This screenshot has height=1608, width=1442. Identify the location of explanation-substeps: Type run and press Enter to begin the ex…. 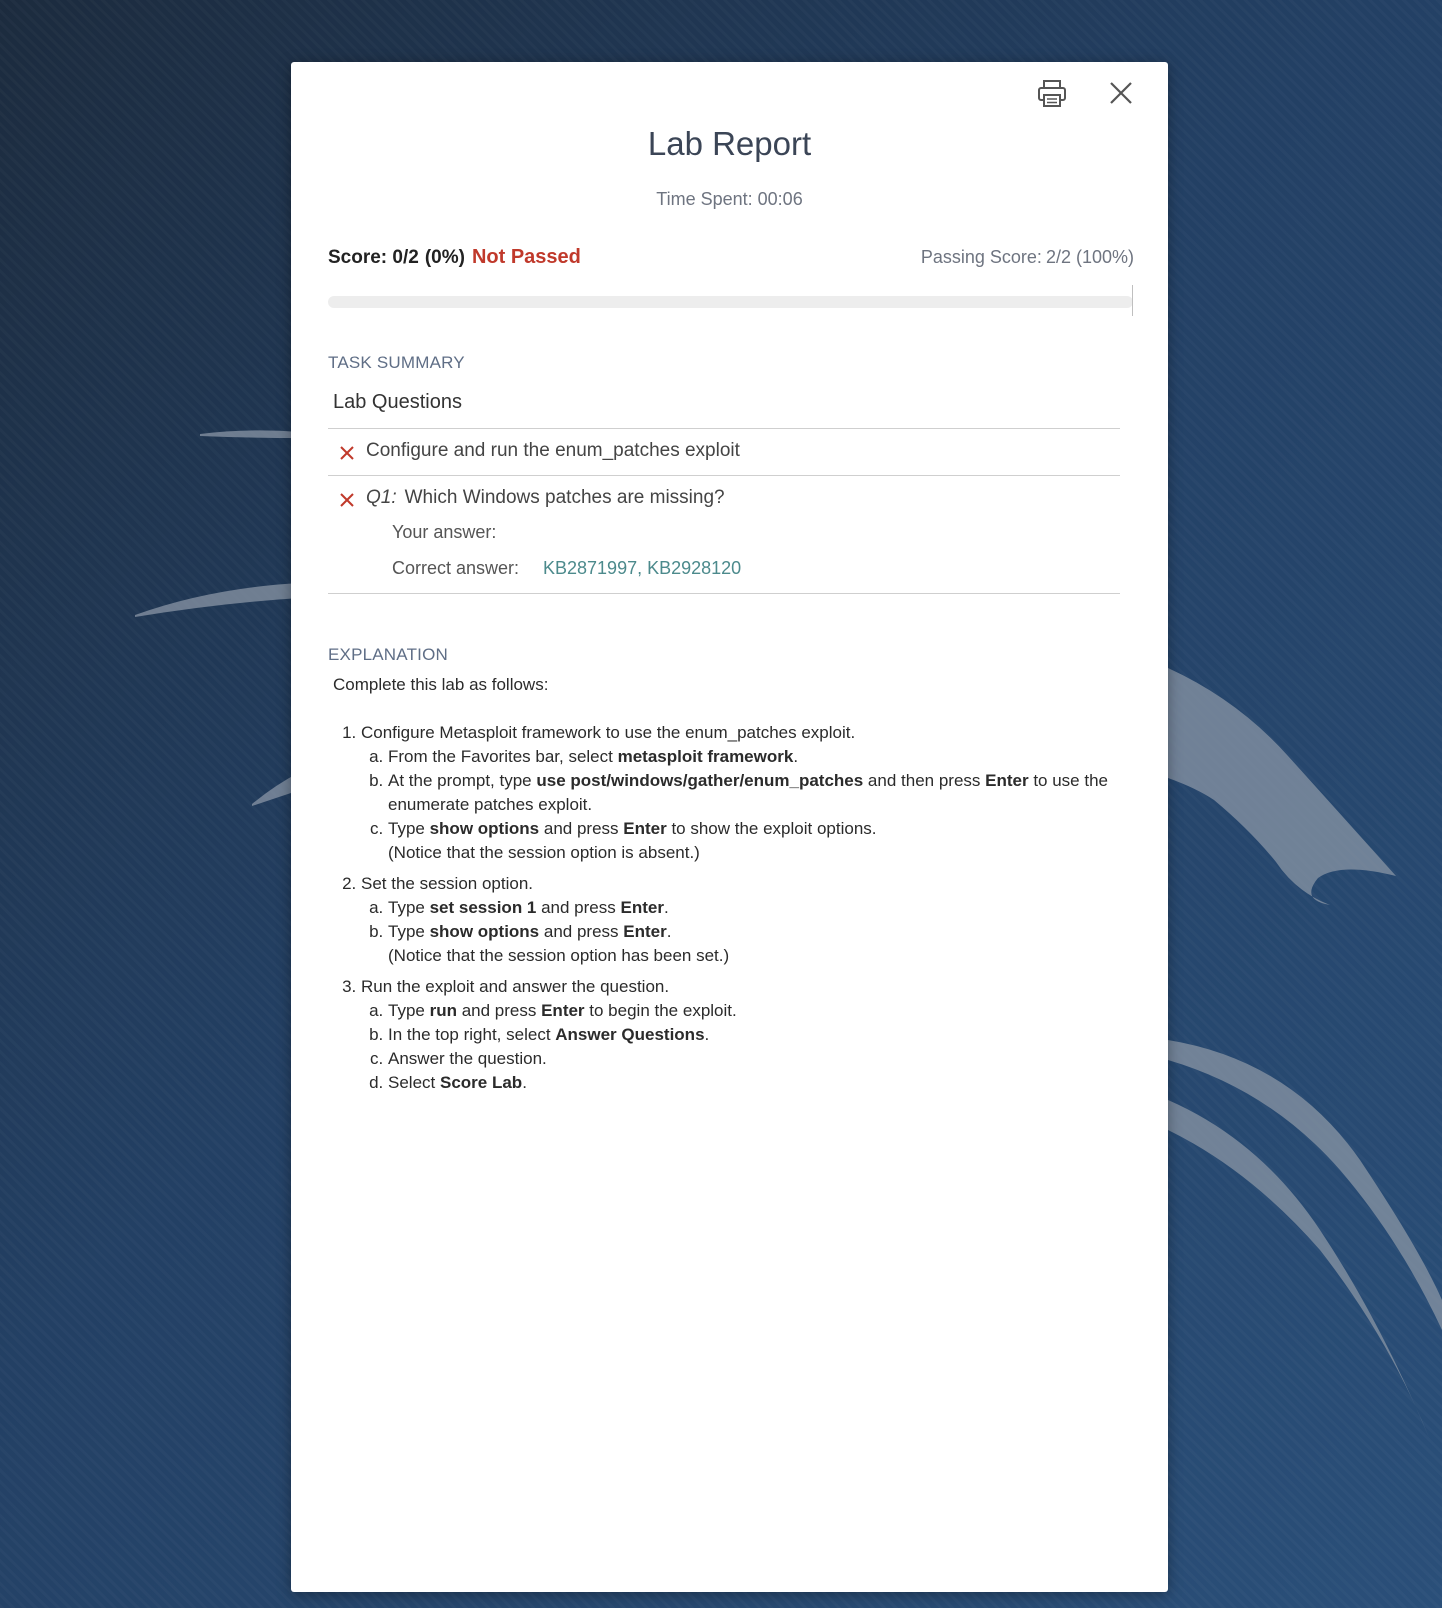
(747, 1047).